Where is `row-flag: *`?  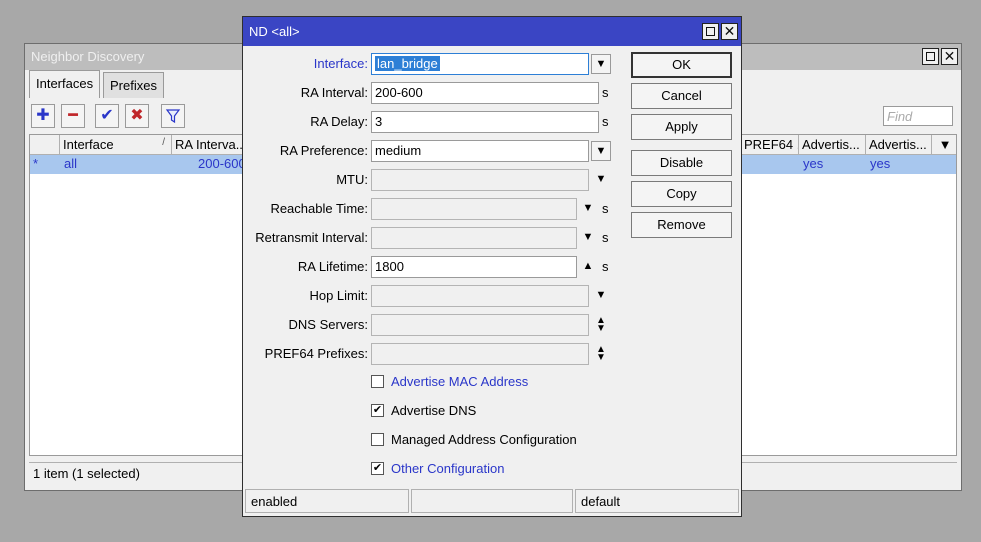
row-flag: * is located at coordinates (36, 163).